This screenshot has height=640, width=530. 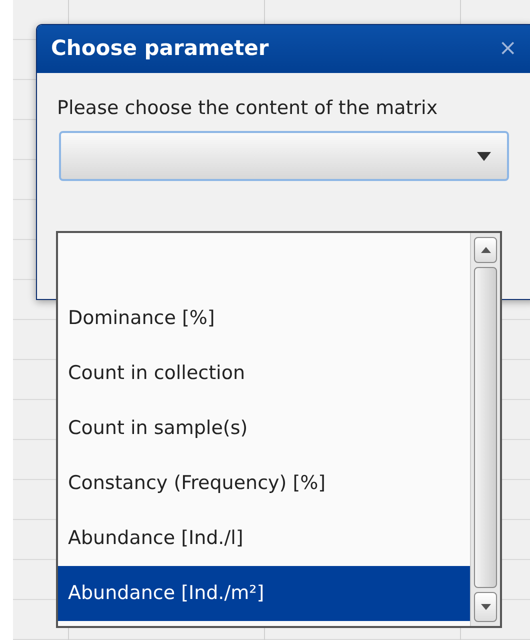 What do you see at coordinates (264, 483) in the screenshot?
I see `dropdown-option: Constancy (Frequency) [%]` at bounding box center [264, 483].